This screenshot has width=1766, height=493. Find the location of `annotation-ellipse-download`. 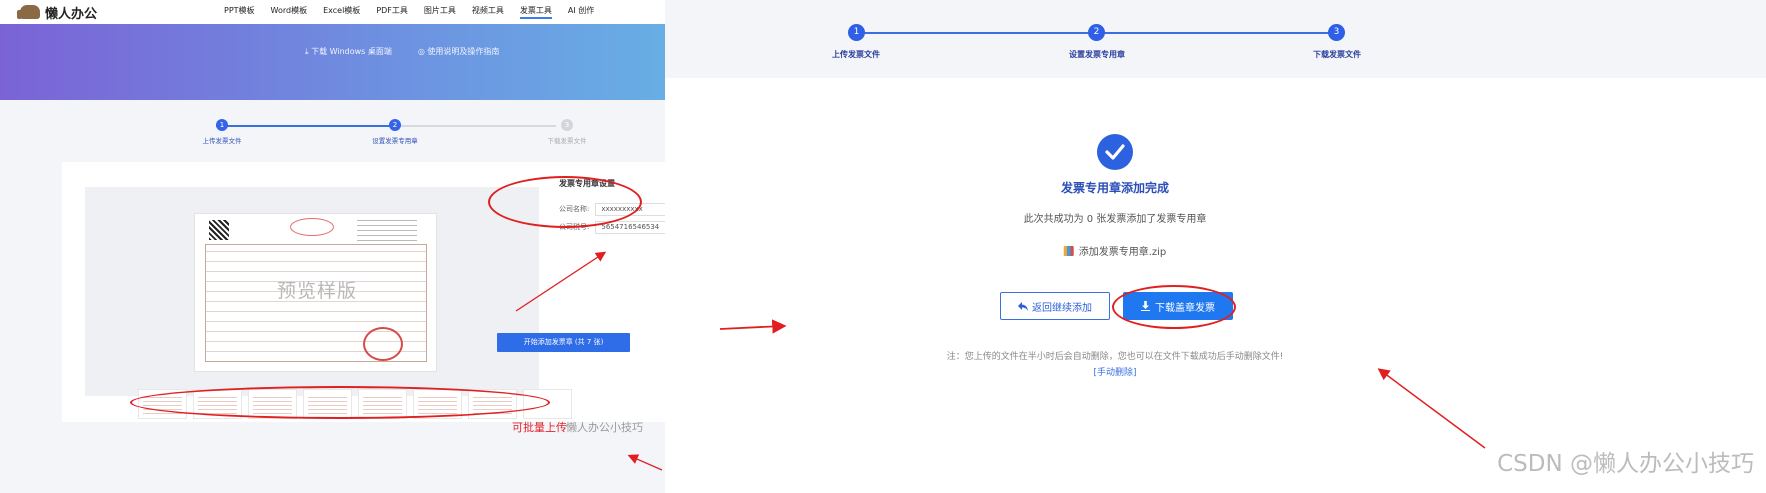

annotation-ellipse-download is located at coordinates (1174, 307).